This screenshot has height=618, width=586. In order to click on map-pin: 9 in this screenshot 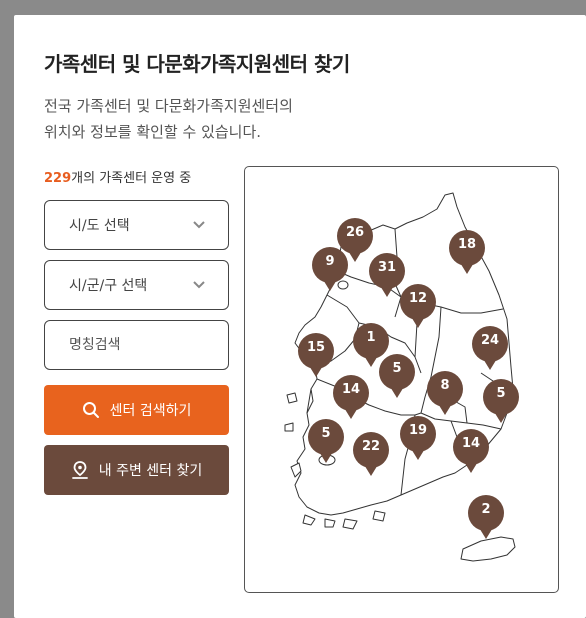, I will do `click(330, 269)`.